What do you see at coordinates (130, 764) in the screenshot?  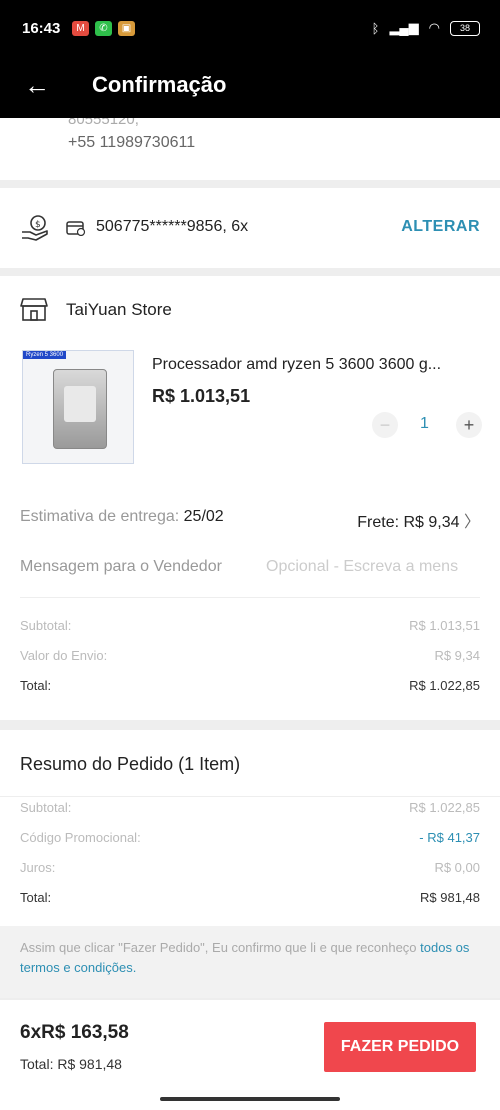 I see `order-summary-title: Resumo do Pedido (1 Item)` at bounding box center [130, 764].